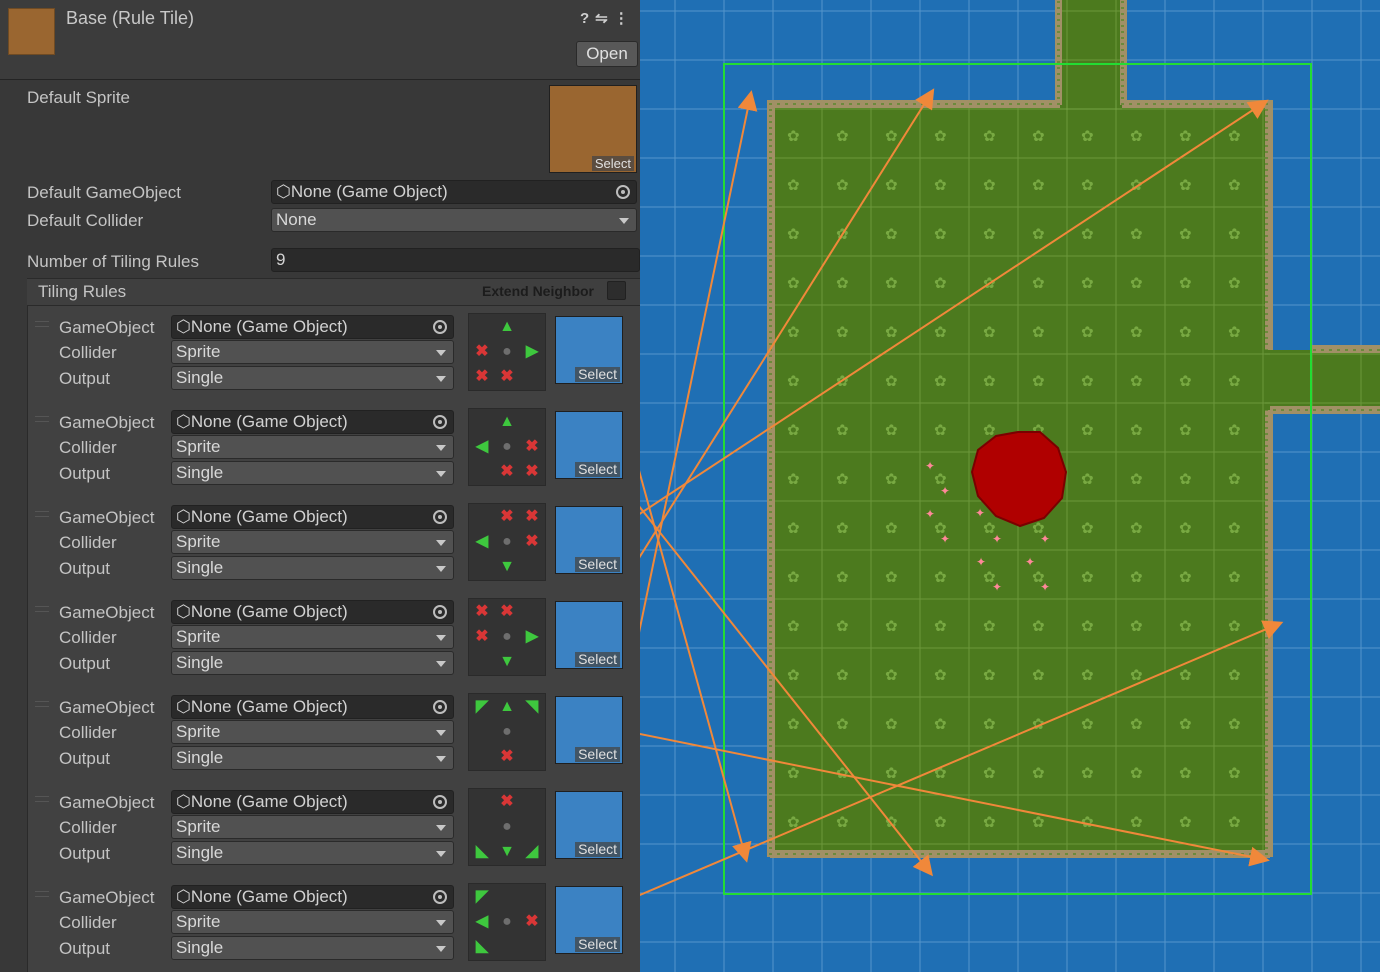 This screenshot has width=1380, height=972. Describe the element at coordinates (532, 852) in the screenshot. I see `arrow-down-right-icon: ◢` at that location.